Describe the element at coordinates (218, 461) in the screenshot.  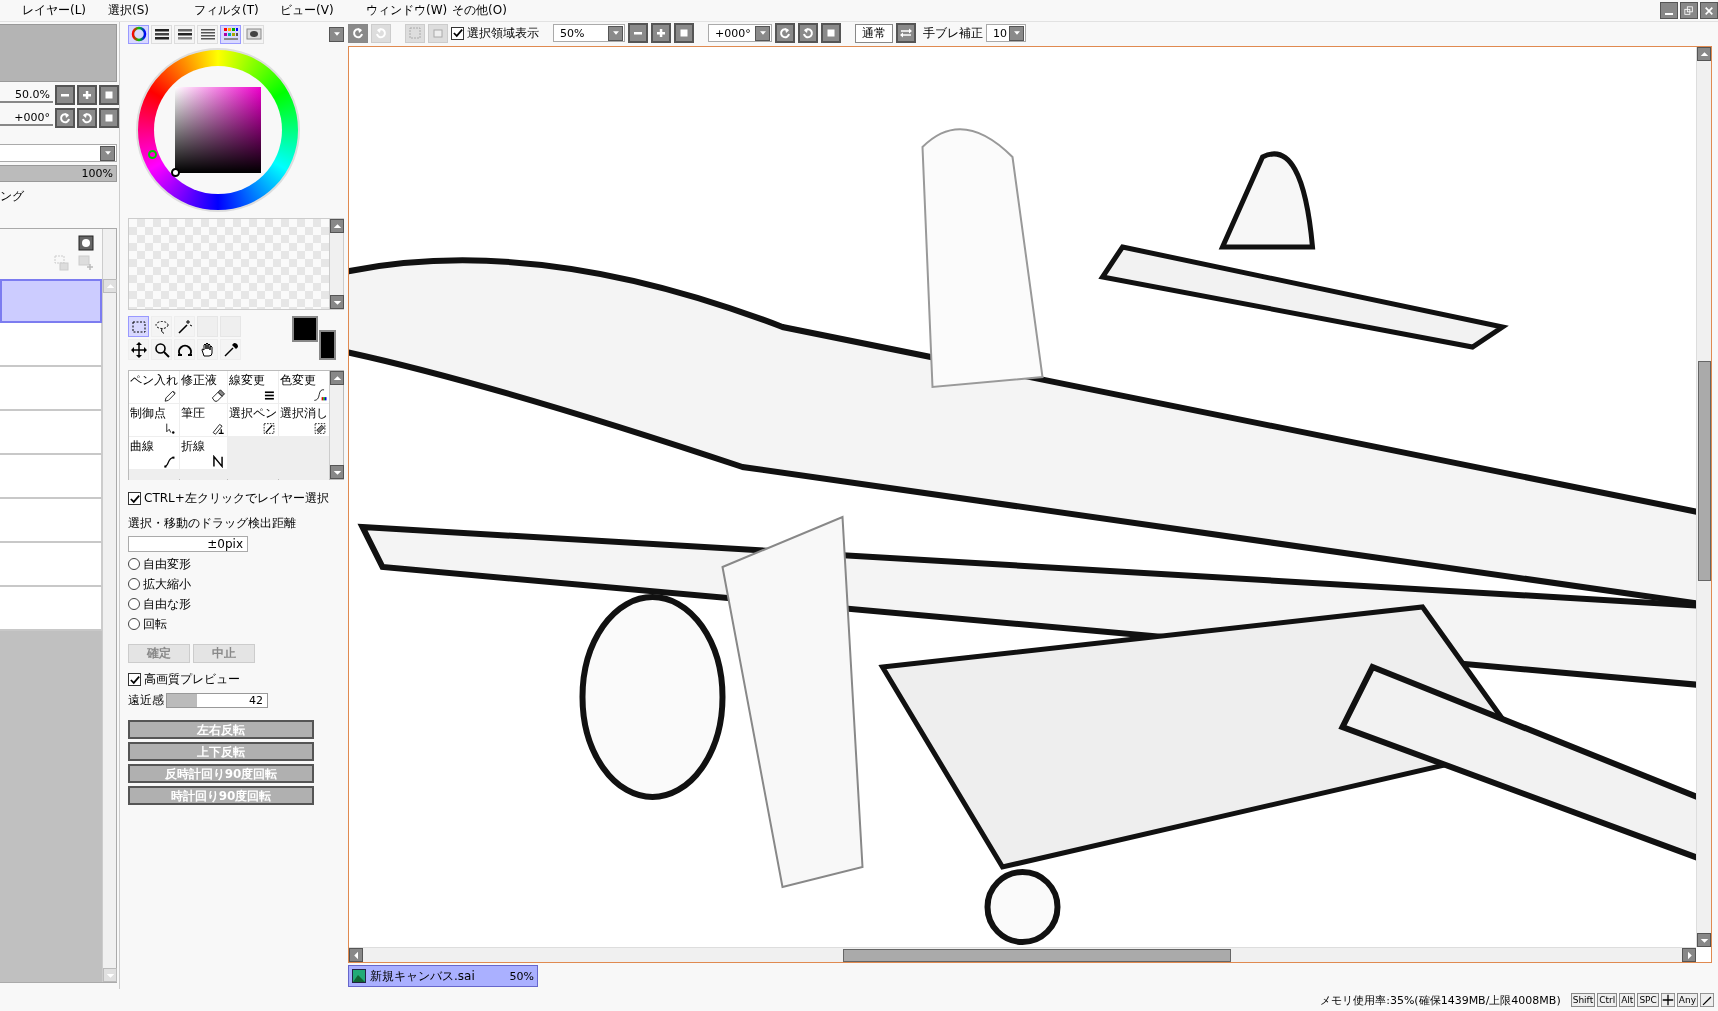
I see `polyline-icon` at that location.